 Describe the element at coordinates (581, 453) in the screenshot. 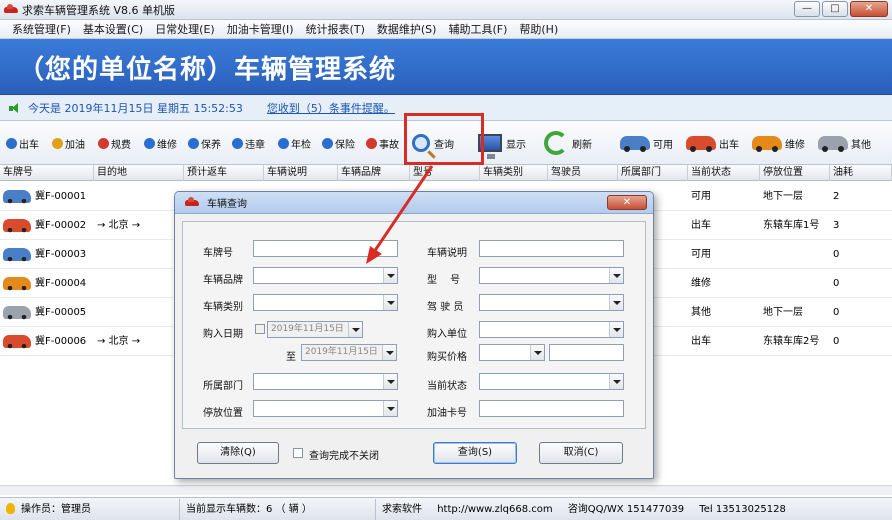

I see `cancel-button: 取消(C)` at that location.